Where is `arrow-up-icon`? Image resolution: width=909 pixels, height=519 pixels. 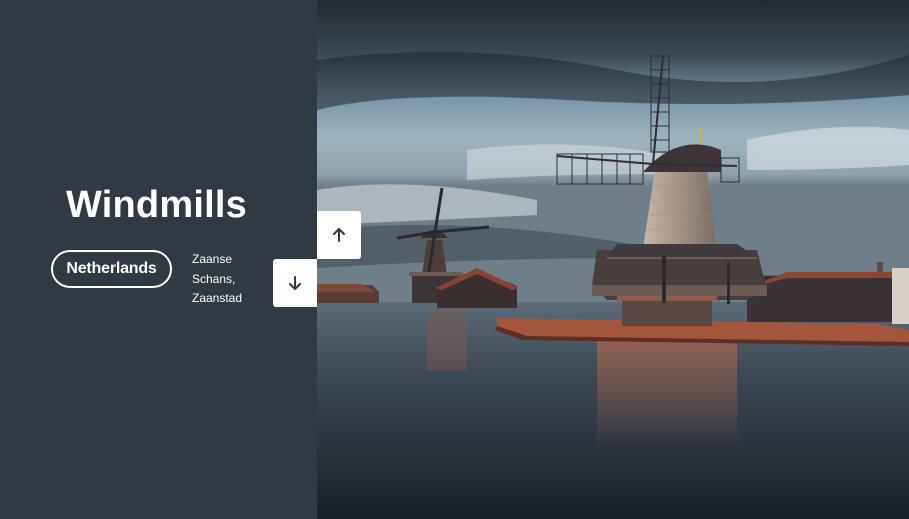
arrow-up-icon is located at coordinates (339, 235).